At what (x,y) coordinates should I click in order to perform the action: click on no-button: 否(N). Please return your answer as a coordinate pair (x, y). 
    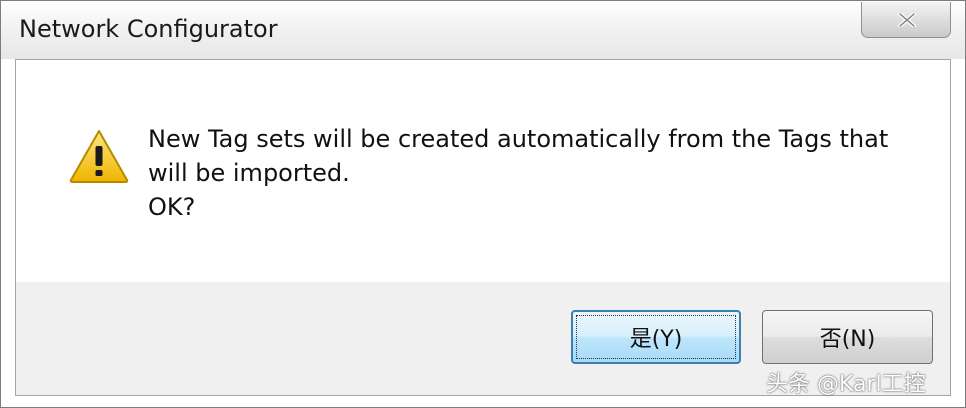
    Looking at the image, I should click on (847, 337).